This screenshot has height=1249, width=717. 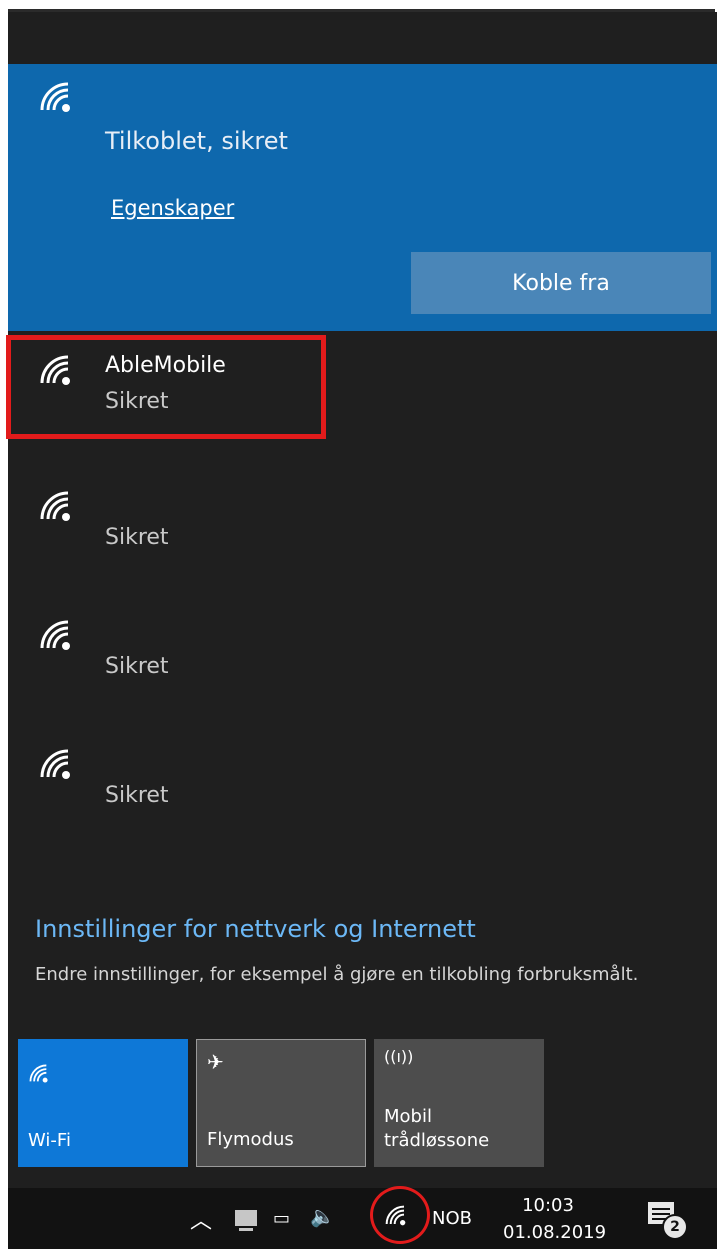 I want to click on language-indicator: NOB, so click(x=452, y=1218).